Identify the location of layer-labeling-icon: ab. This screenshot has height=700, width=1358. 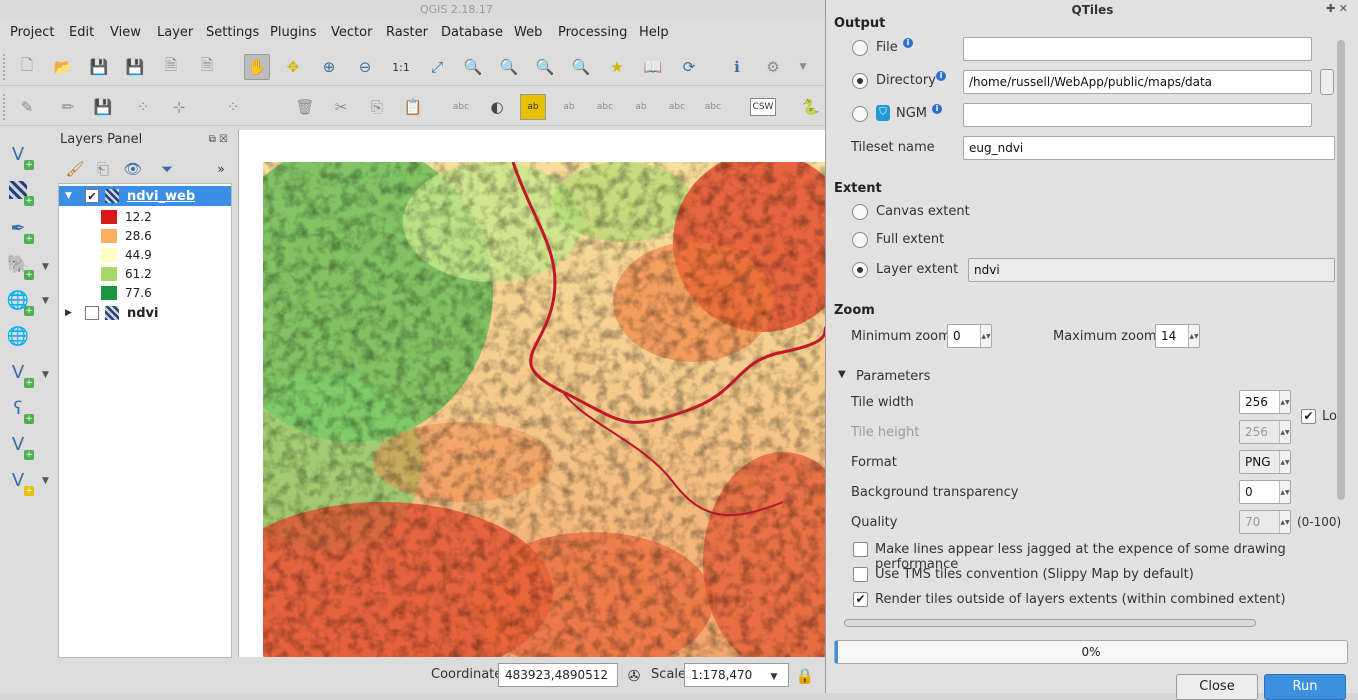
(533, 107).